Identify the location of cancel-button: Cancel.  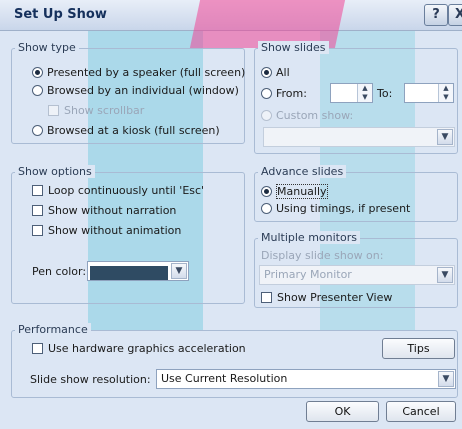
(421, 411).